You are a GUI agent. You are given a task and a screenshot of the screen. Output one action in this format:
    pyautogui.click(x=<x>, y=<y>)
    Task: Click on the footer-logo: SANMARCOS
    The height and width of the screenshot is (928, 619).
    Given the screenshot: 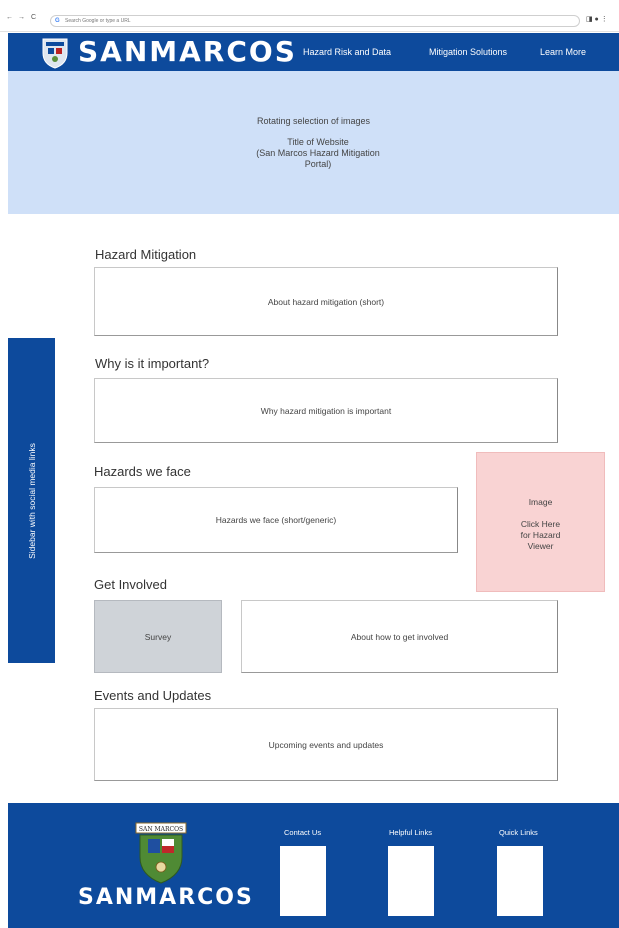 What is the action you would take?
    pyautogui.click(x=166, y=897)
    